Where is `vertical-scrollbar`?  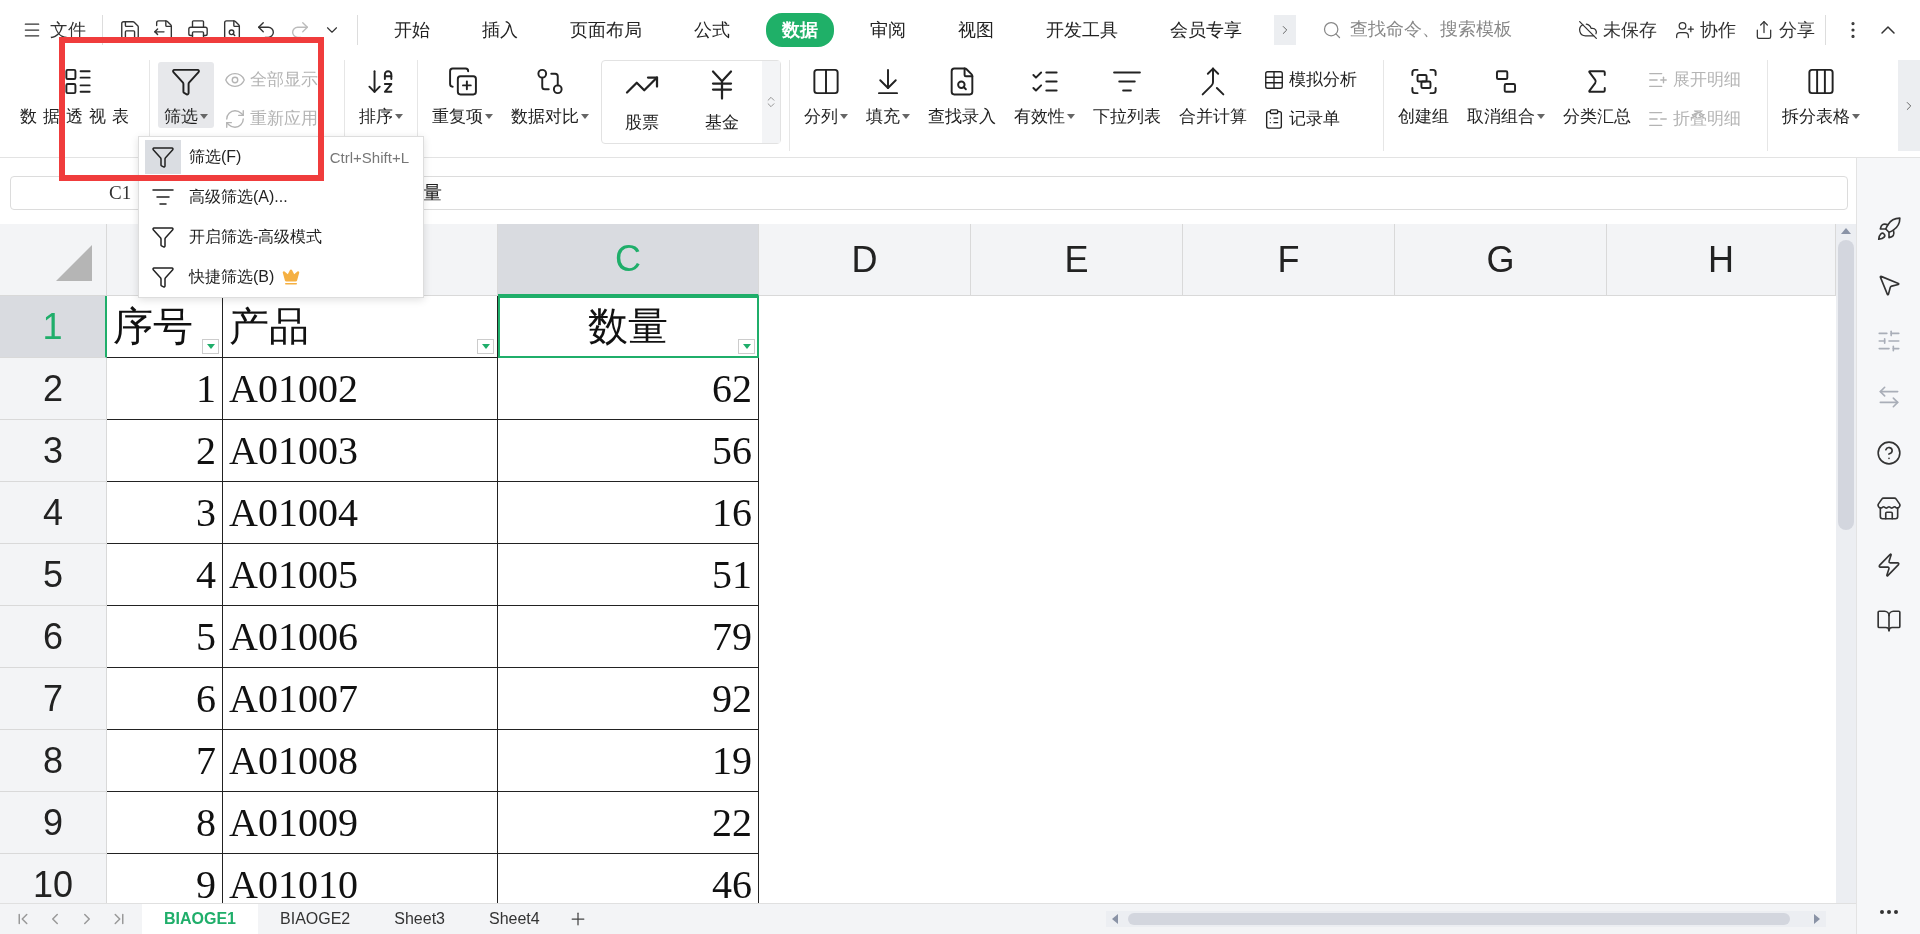 vertical-scrollbar is located at coordinates (1846, 563).